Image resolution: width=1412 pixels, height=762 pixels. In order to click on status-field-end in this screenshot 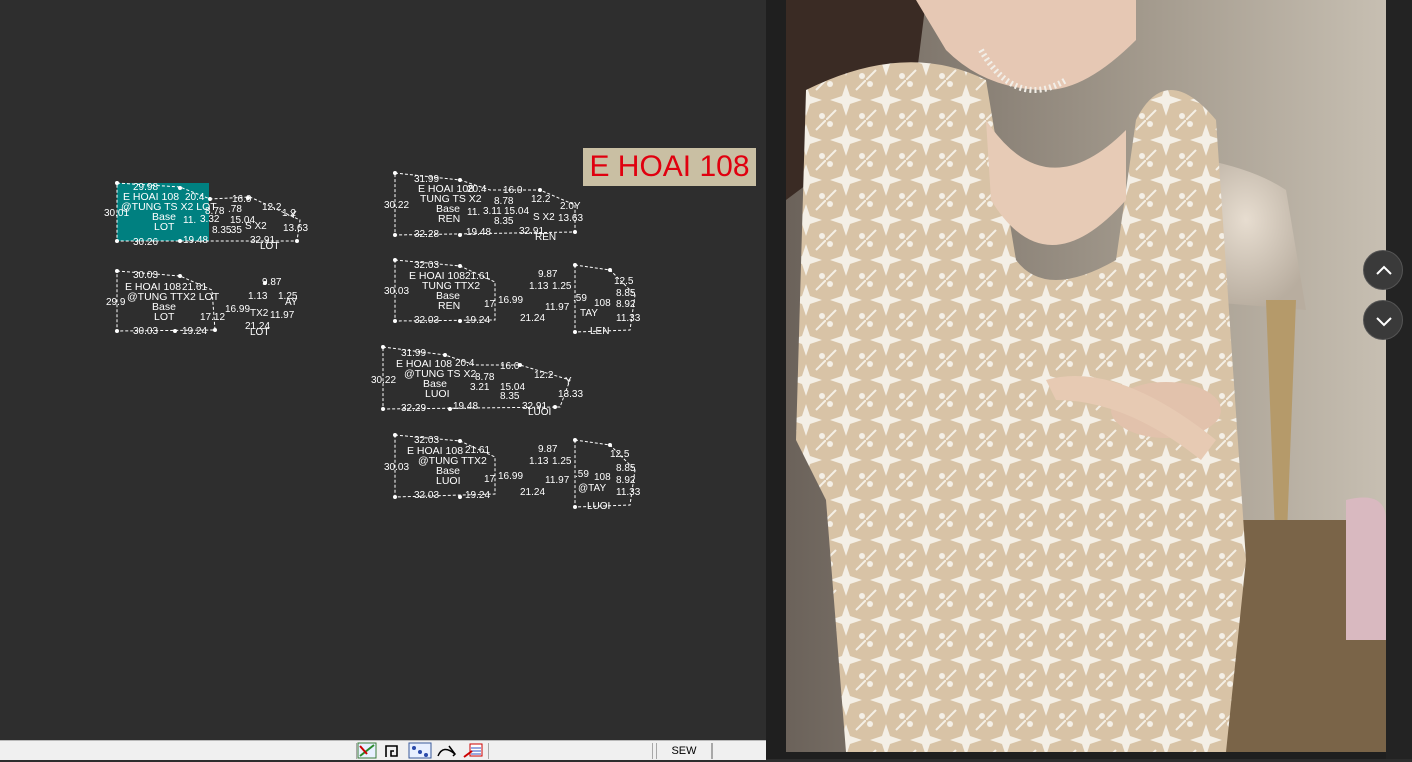, I will do `click(739, 751)`.